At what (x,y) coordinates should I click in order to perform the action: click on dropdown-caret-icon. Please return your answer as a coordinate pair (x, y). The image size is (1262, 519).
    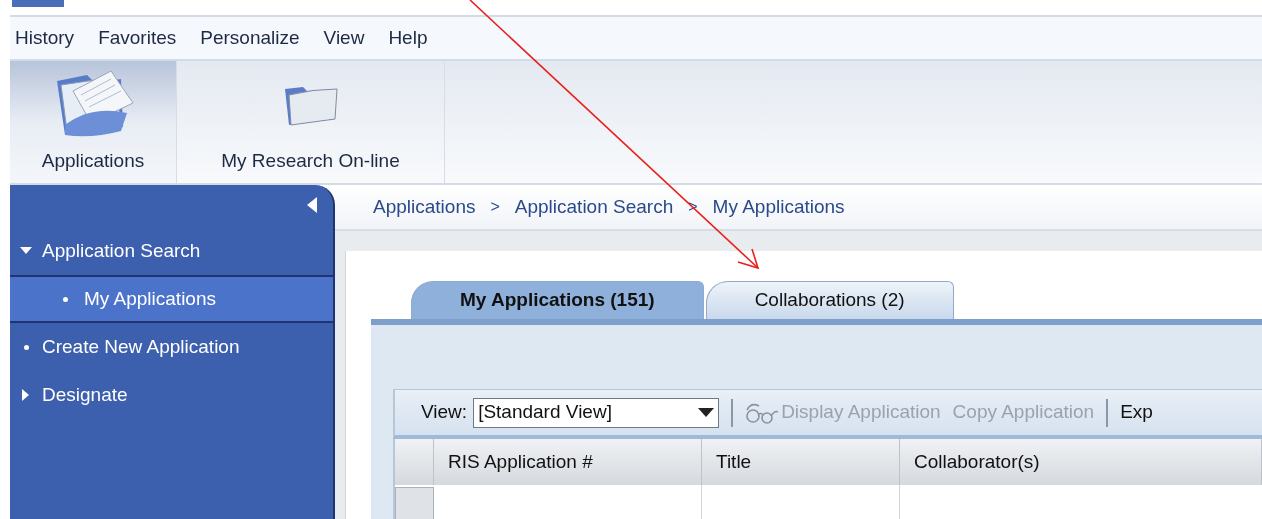
    Looking at the image, I should click on (706, 412).